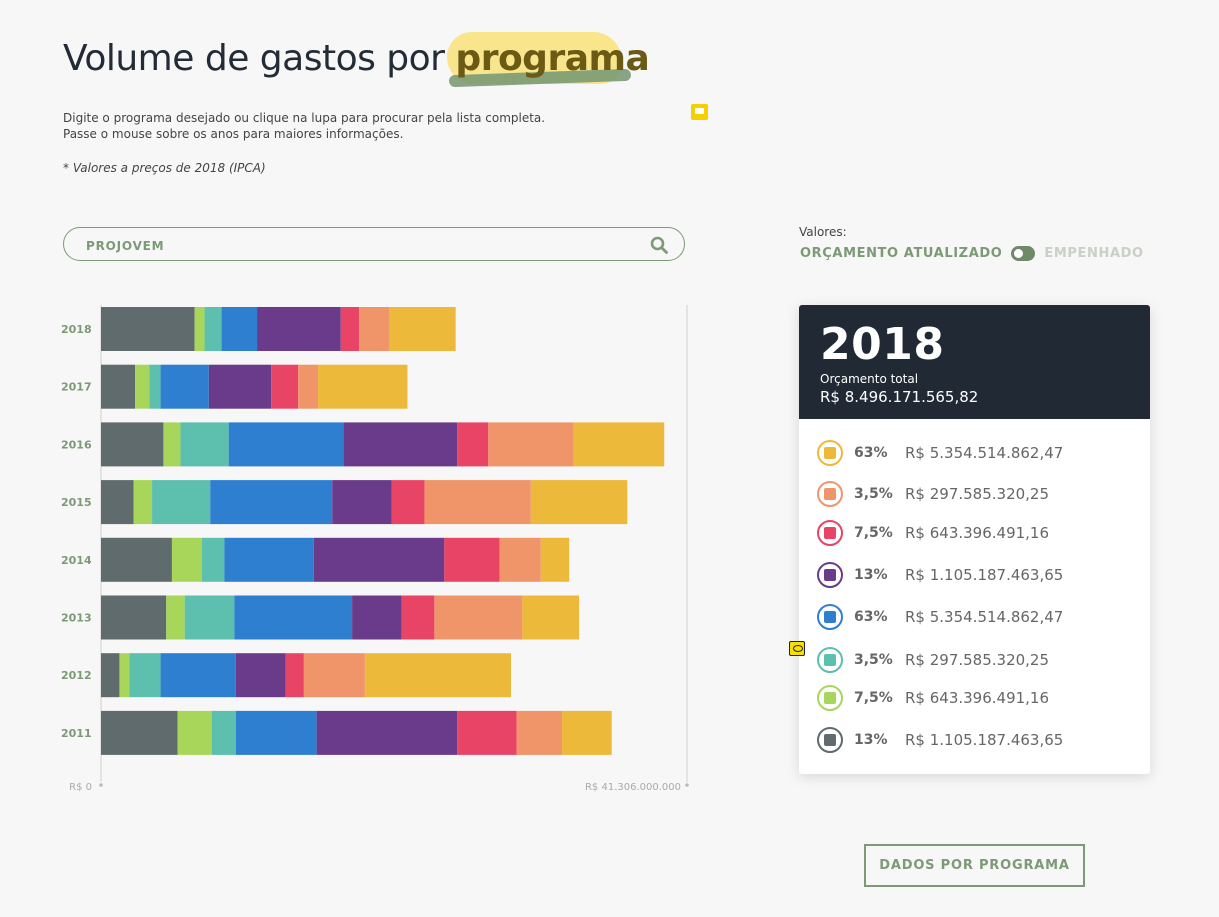 The height and width of the screenshot is (917, 1219). What do you see at coordinates (830, 617) in the screenshot?
I see `building-icon` at bounding box center [830, 617].